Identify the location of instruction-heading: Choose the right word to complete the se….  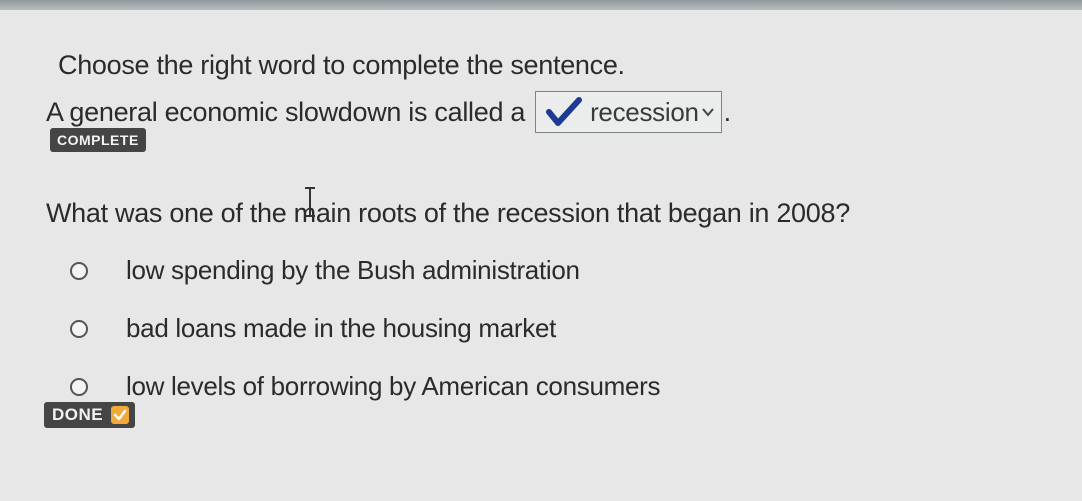
(341, 65).